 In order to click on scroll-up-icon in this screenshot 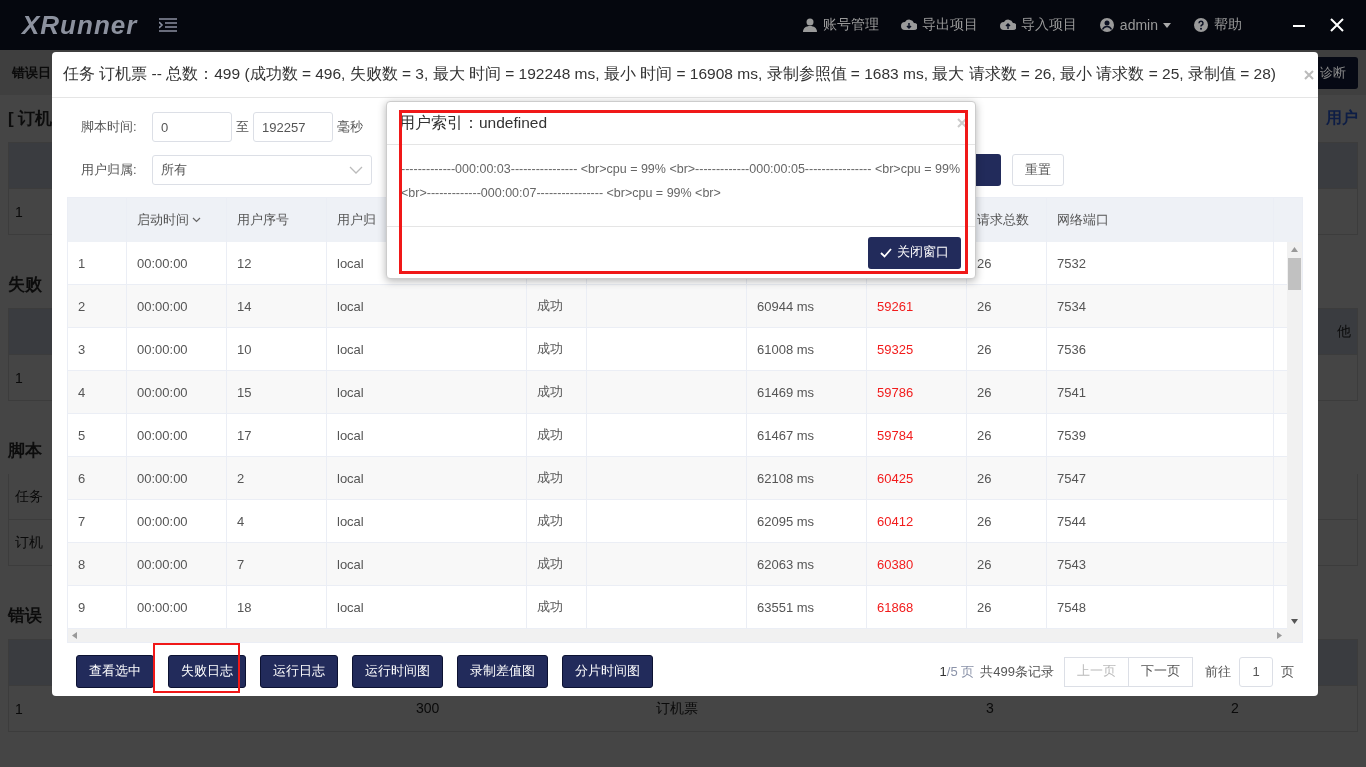, I will do `click(1294, 249)`.